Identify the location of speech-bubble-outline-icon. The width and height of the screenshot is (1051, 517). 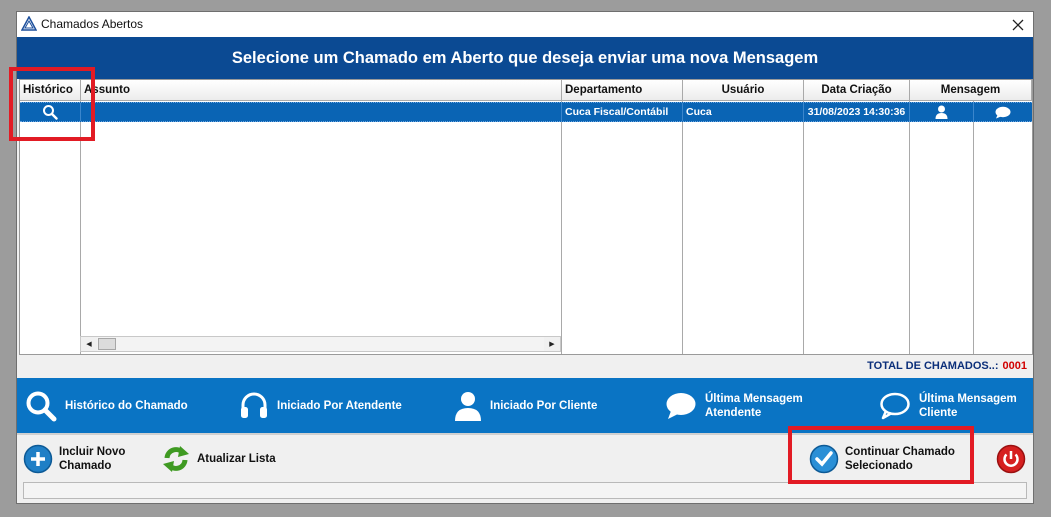
(895, 405).